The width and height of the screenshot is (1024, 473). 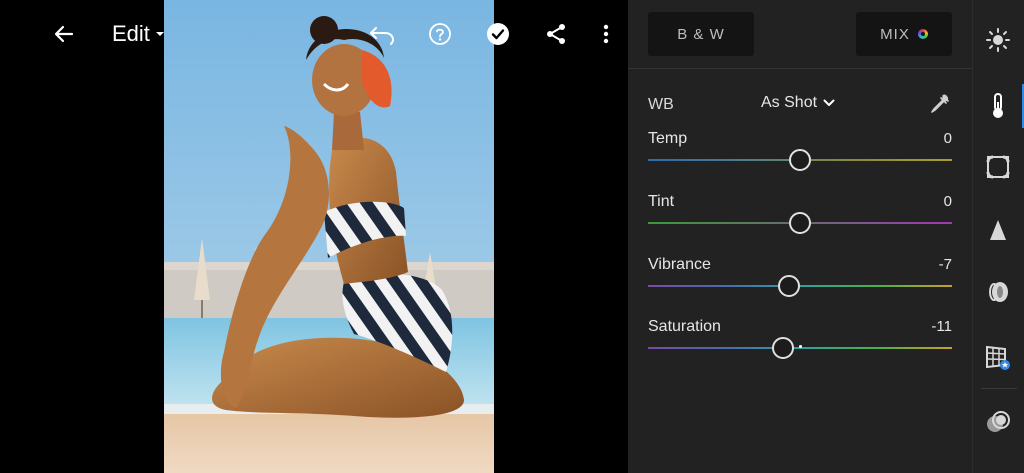 I want to click on vibrance-value: -7, so click(x=945, y=264).